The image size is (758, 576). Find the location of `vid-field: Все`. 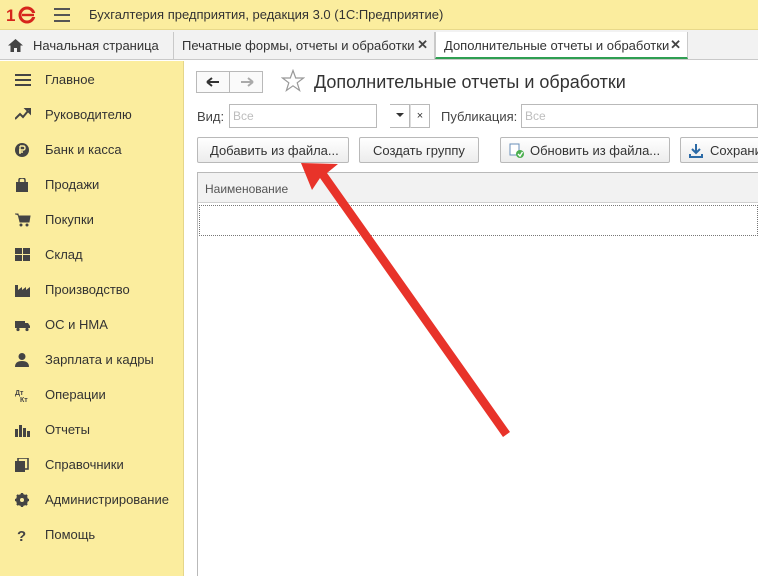

vid-field: Все is located at coordinates (303, 116).